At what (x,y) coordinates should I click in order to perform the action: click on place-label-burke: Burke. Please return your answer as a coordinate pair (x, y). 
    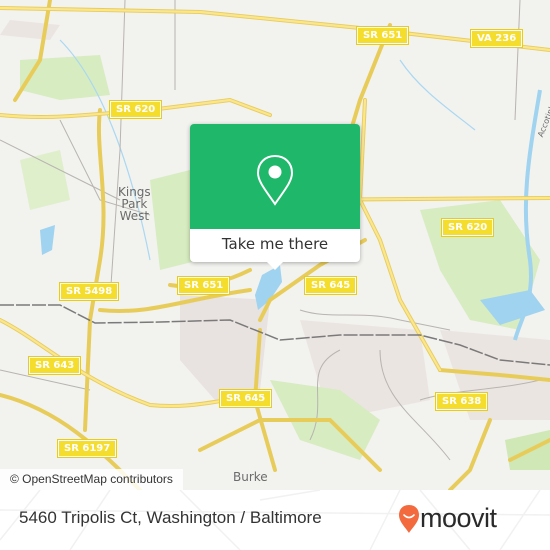
    Looking at the image, I should click on (250, 477).